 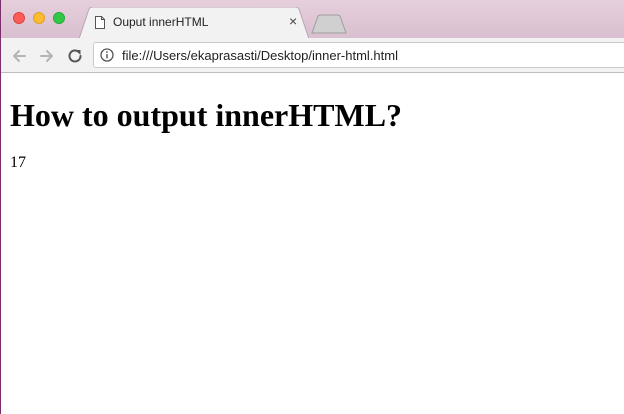 I want to click on window-close-button, so click(x=19, y=18).